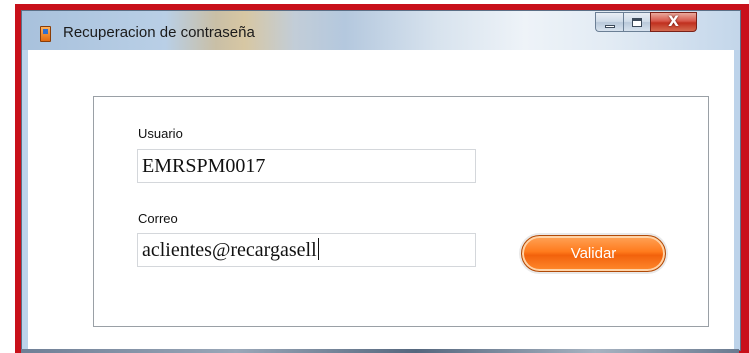  Describe the element at coordinates (381, 30) in the screenshot. I see `title-bar: Recuperacion de contraseña X` at that location.